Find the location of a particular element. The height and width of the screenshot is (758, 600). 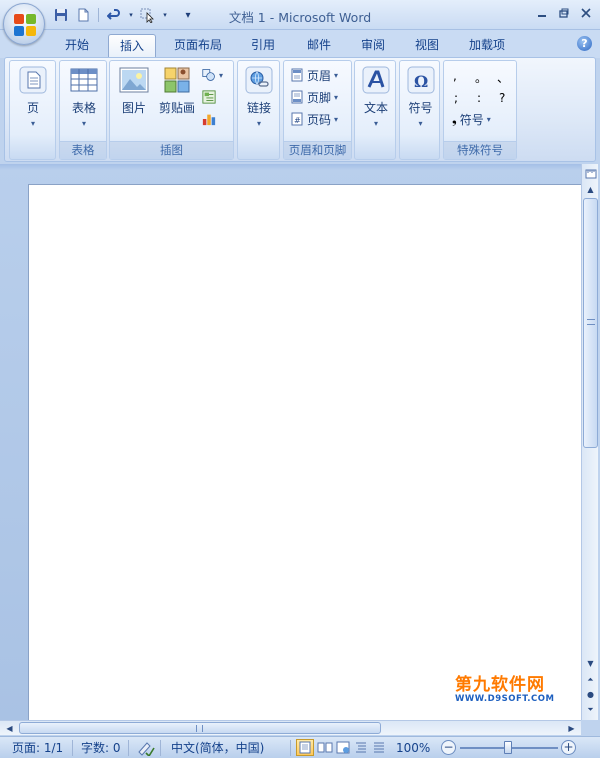

omega-icon: Ω is located at coordinates (421, 80).